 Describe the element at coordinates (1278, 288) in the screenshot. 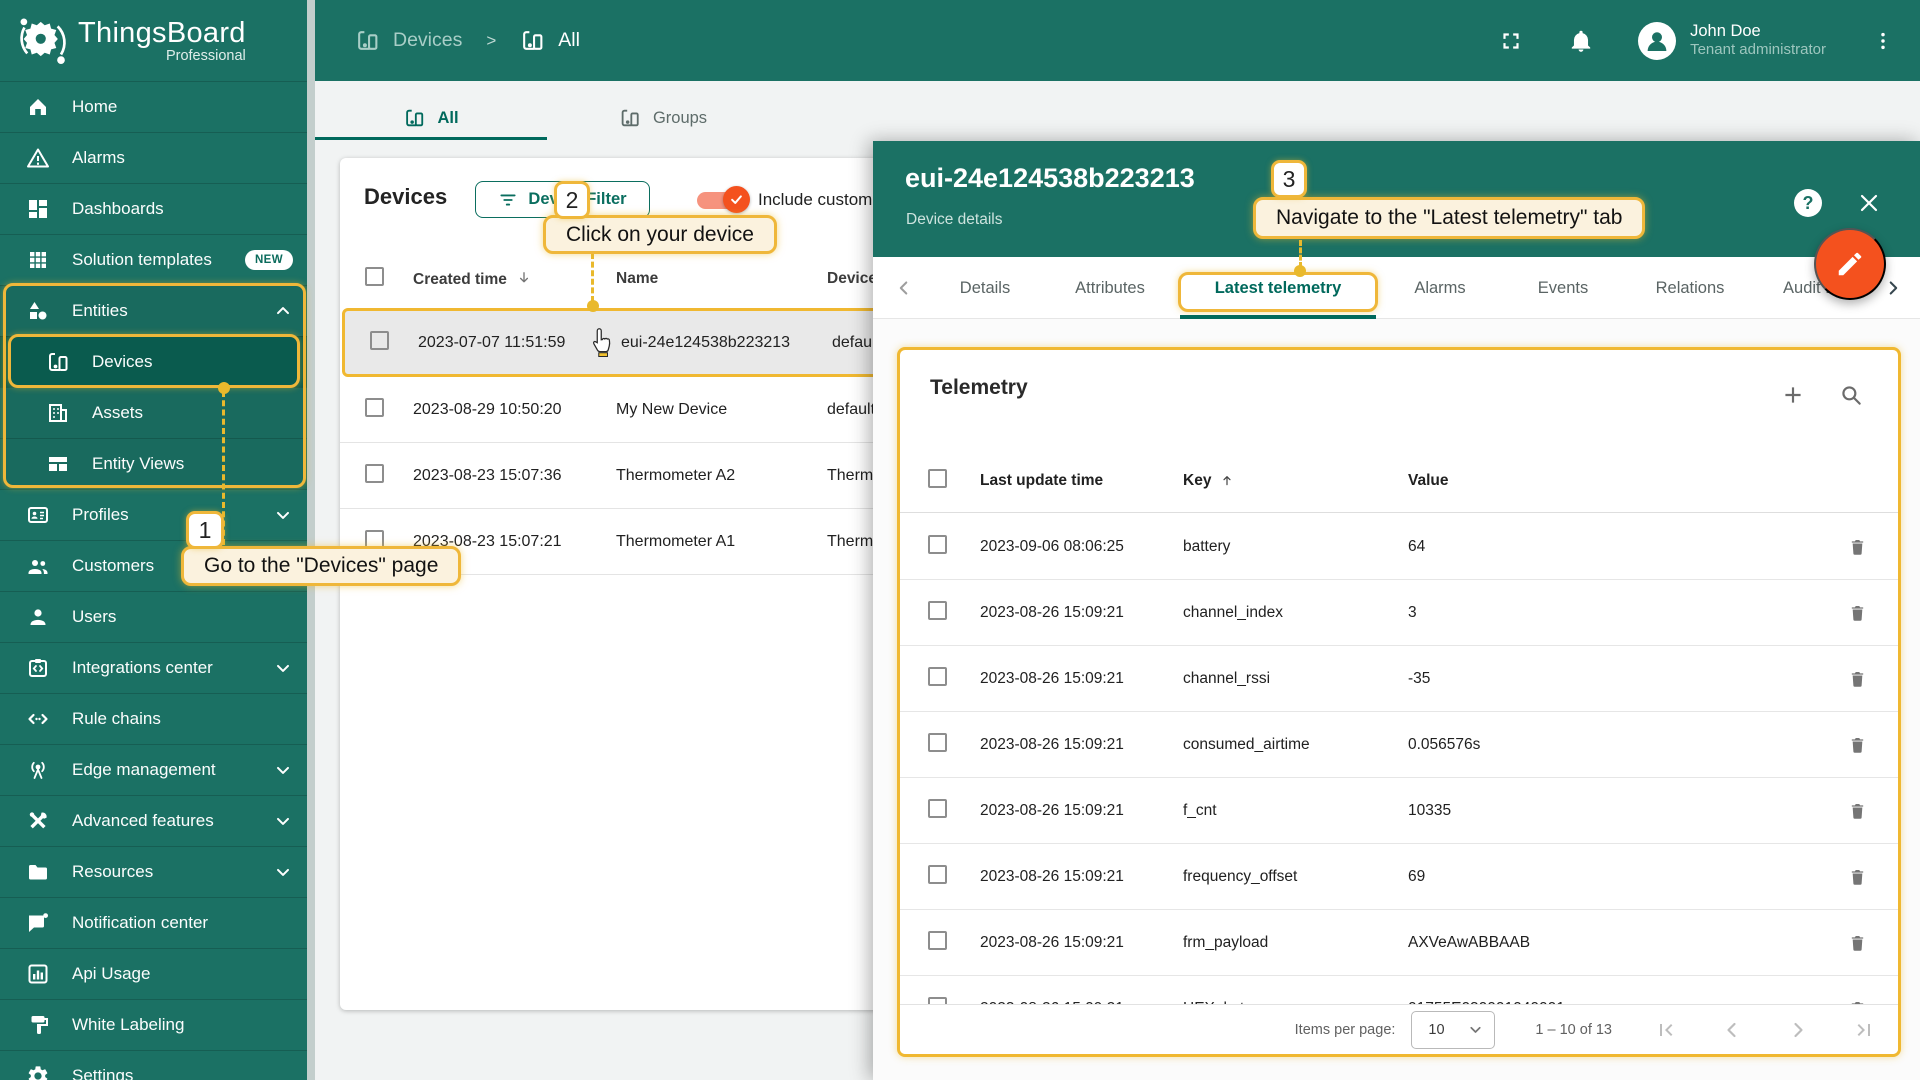

I see `tab-latest-telemetry: Latest telemetry` at that location.